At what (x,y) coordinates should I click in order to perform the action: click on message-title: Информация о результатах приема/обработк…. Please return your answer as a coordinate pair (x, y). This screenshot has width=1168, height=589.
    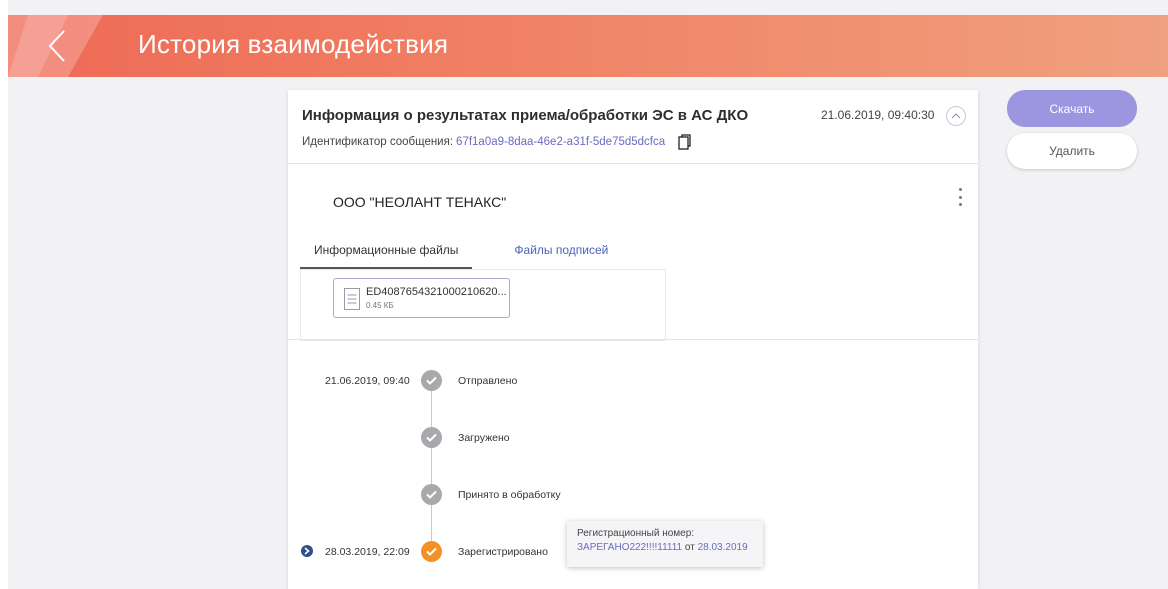
    Looking at the image, I should click on (525, 115).